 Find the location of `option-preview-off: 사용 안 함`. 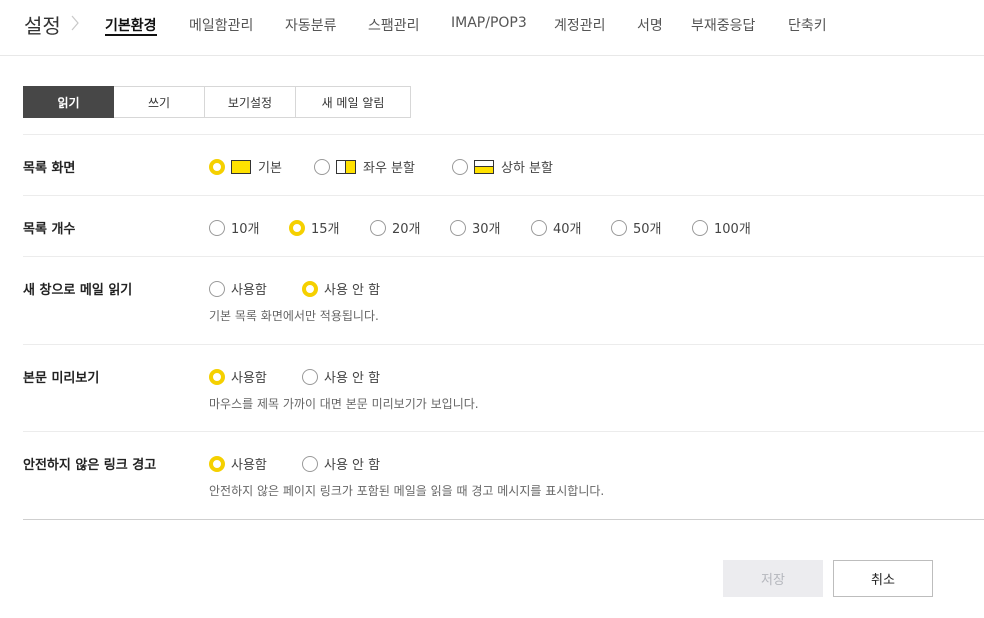

option-preview-off: 사용 안 함 is located at coordinates (341, 376).